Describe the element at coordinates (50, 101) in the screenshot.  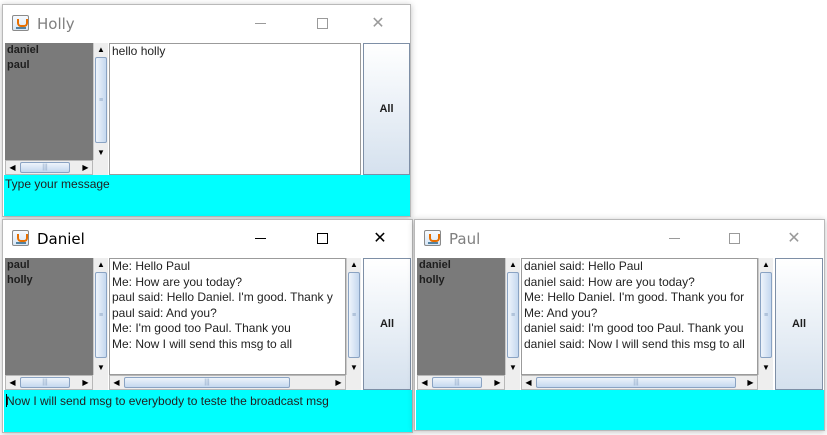
I see `user-list: daniel paul` at that location.